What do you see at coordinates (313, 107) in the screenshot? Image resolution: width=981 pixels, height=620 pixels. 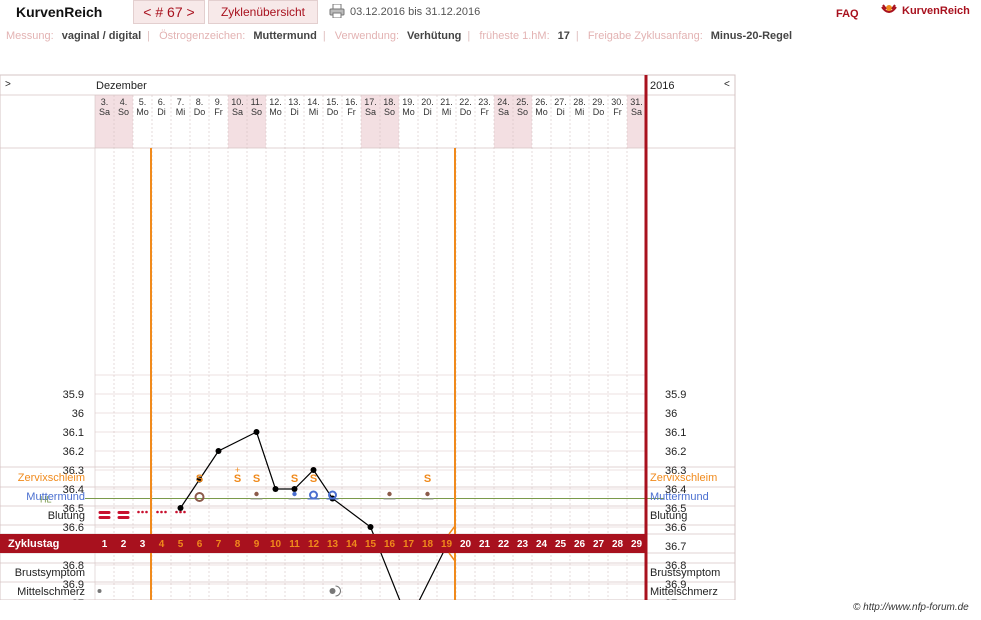 I see `day-header: 14.Mi` at bounding box center [313, 107].